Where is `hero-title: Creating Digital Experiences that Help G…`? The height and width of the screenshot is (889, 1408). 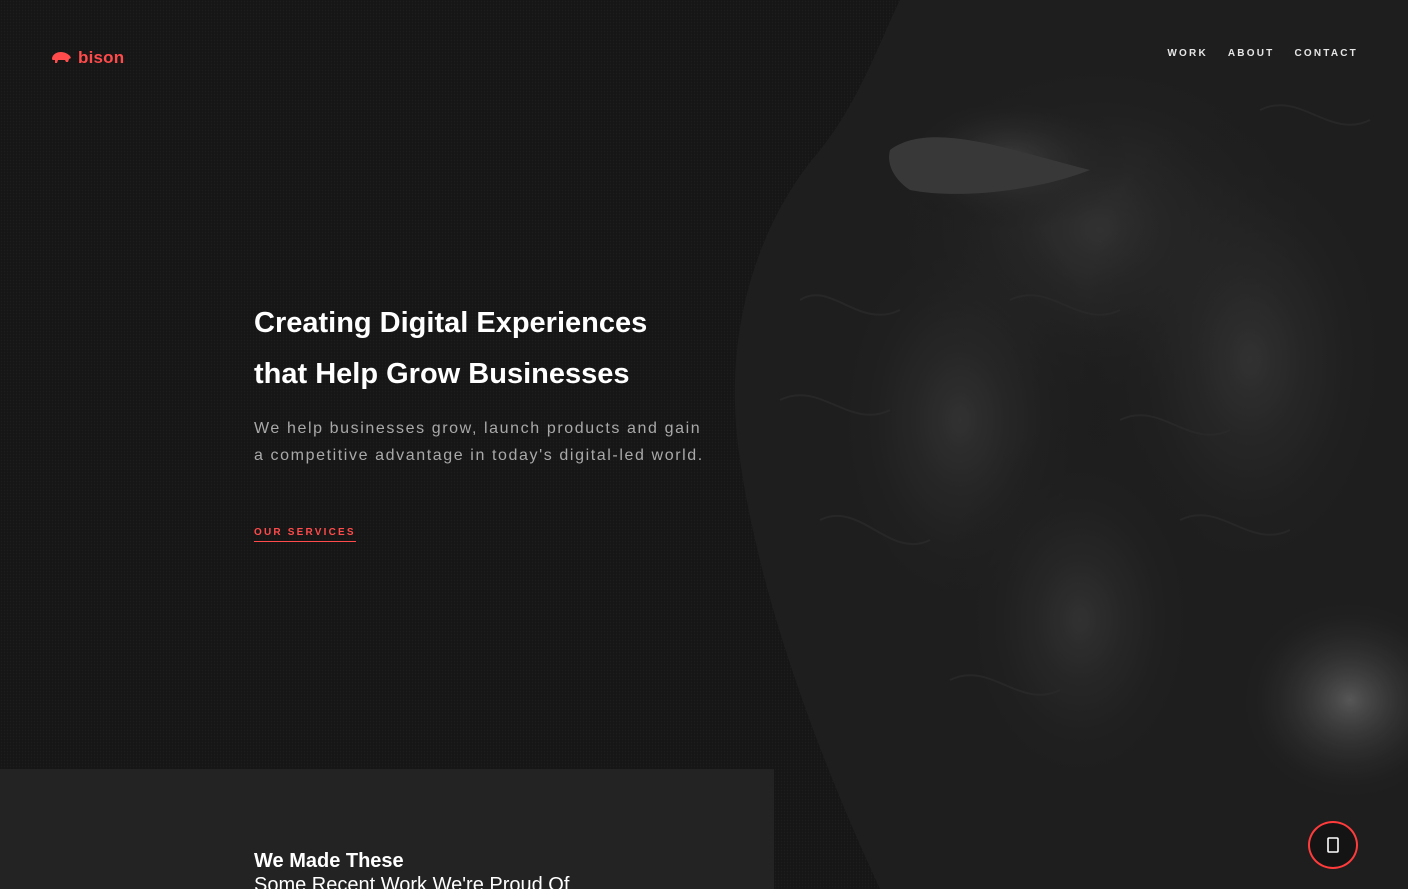 hero-title: Creating Digital Experiences that Help G… is located at coordinates (489, 349).